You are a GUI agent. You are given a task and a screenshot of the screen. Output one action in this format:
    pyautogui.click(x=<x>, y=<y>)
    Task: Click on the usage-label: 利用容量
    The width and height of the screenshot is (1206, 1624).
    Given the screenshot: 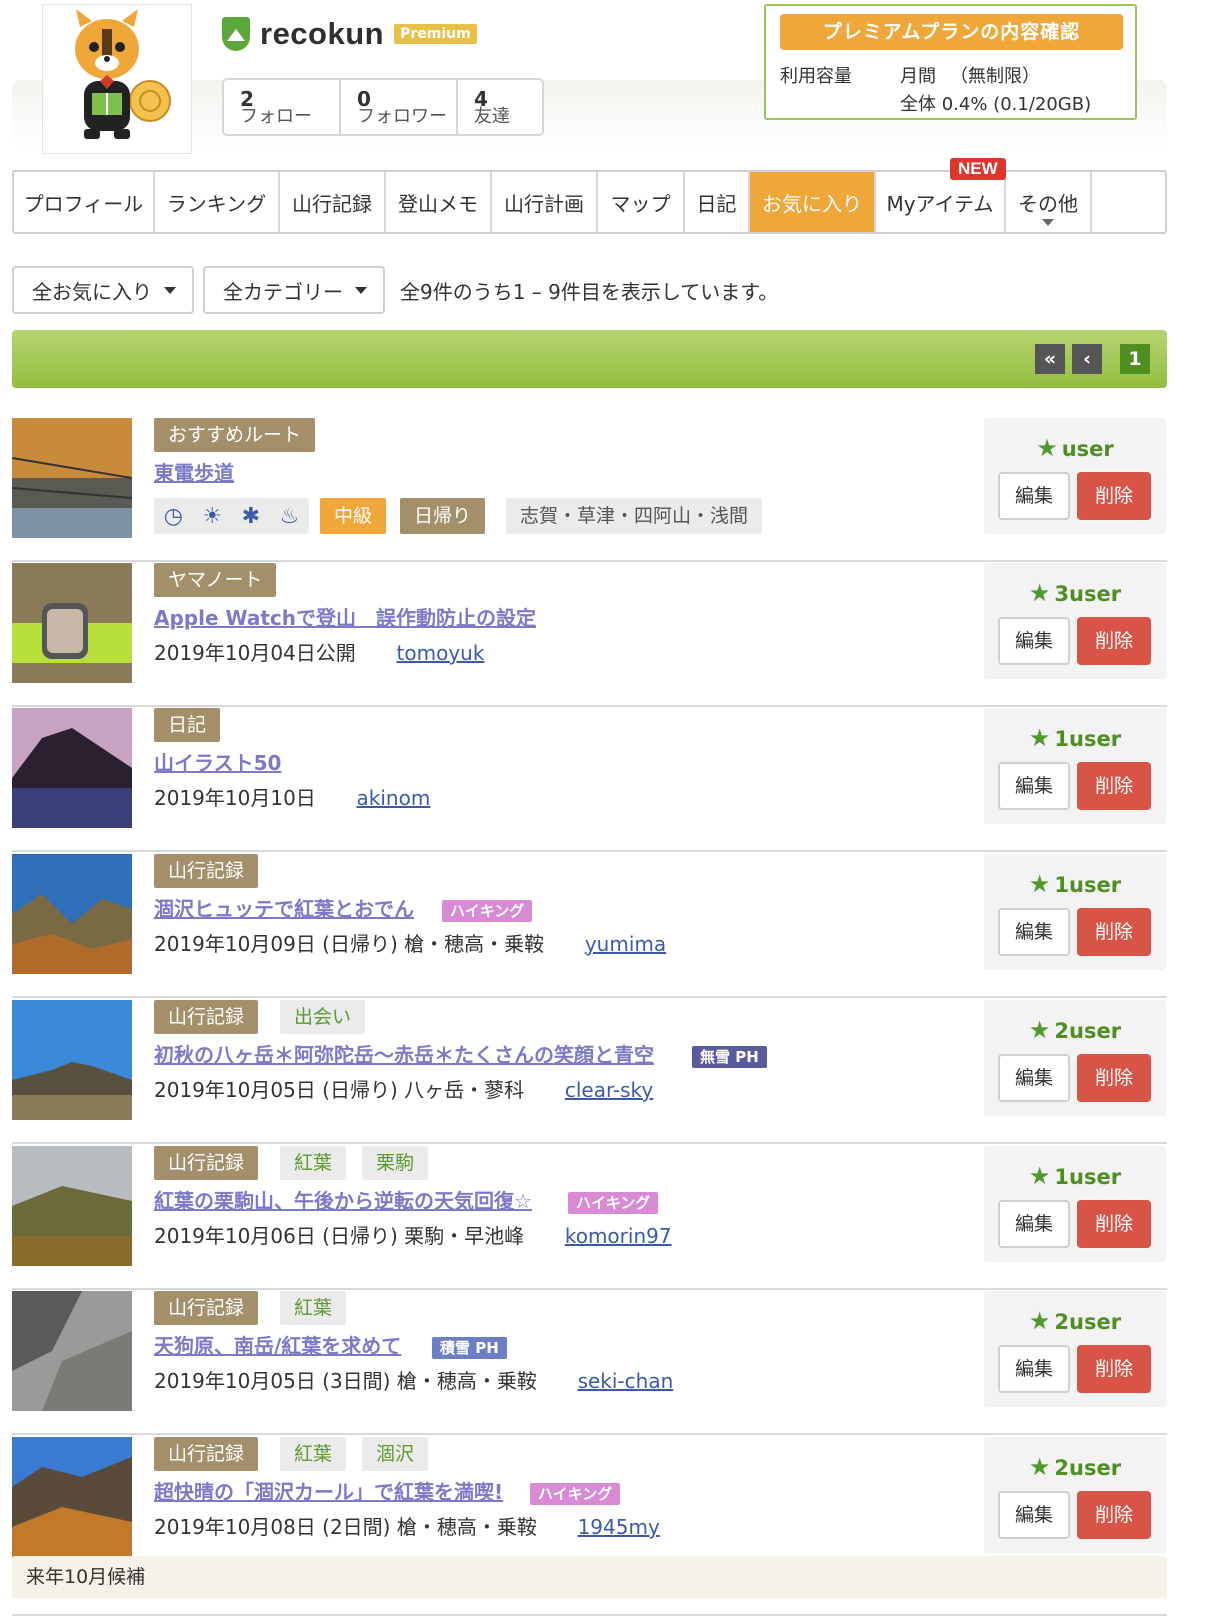 What is the action you would take?
    pyautogui.click(x=816, y=76)
    